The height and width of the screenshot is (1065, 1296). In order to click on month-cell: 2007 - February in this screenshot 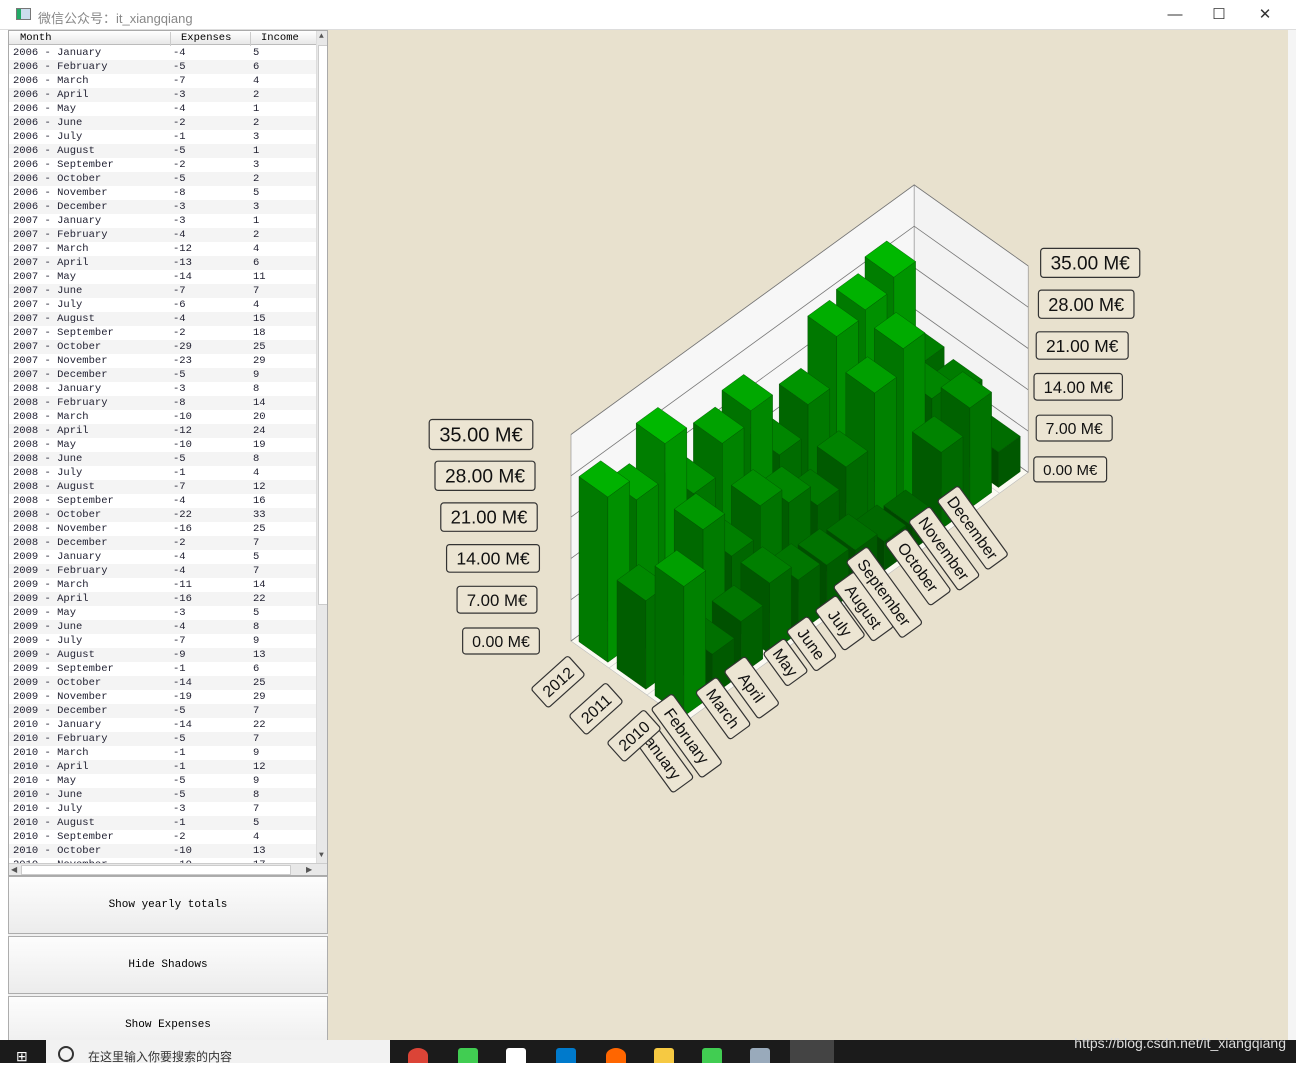, I will do `click(60, 235)`.